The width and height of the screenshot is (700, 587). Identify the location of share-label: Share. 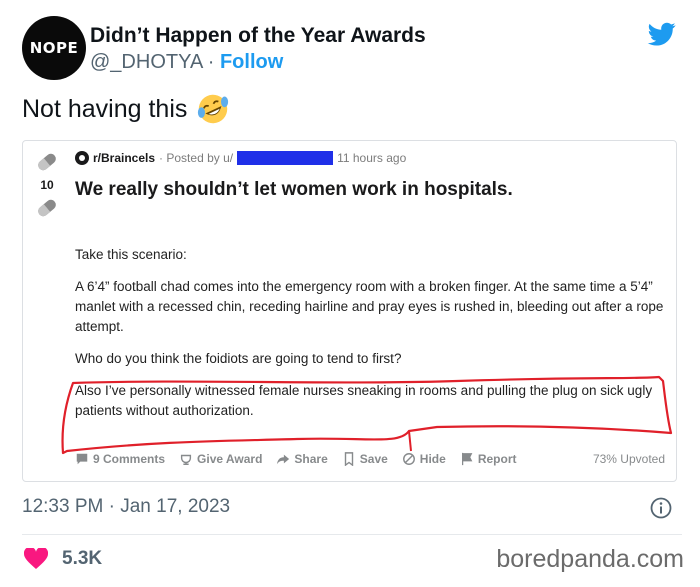
(311, 459).